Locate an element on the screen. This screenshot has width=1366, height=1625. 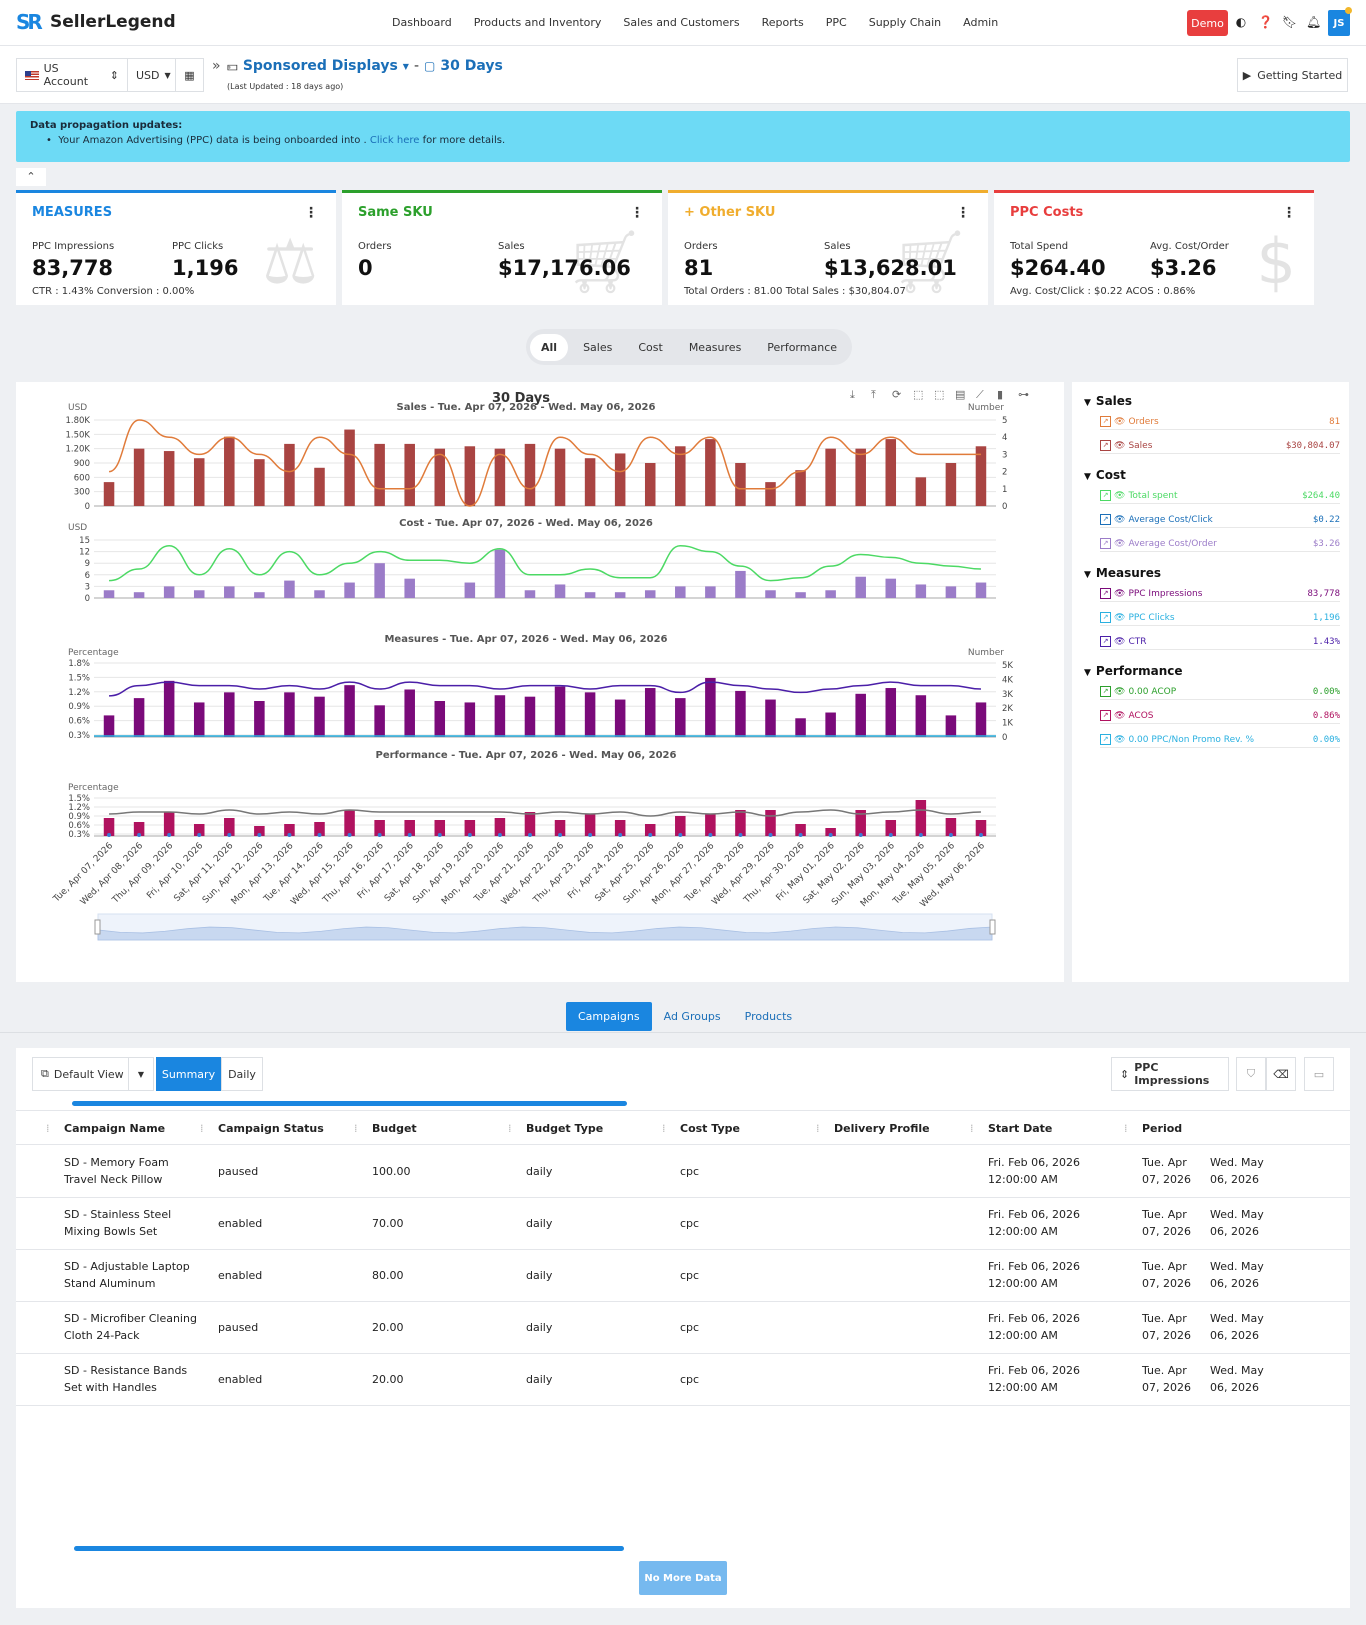
card-menu-icon: ⋮ is located at coordinates (963, 213).